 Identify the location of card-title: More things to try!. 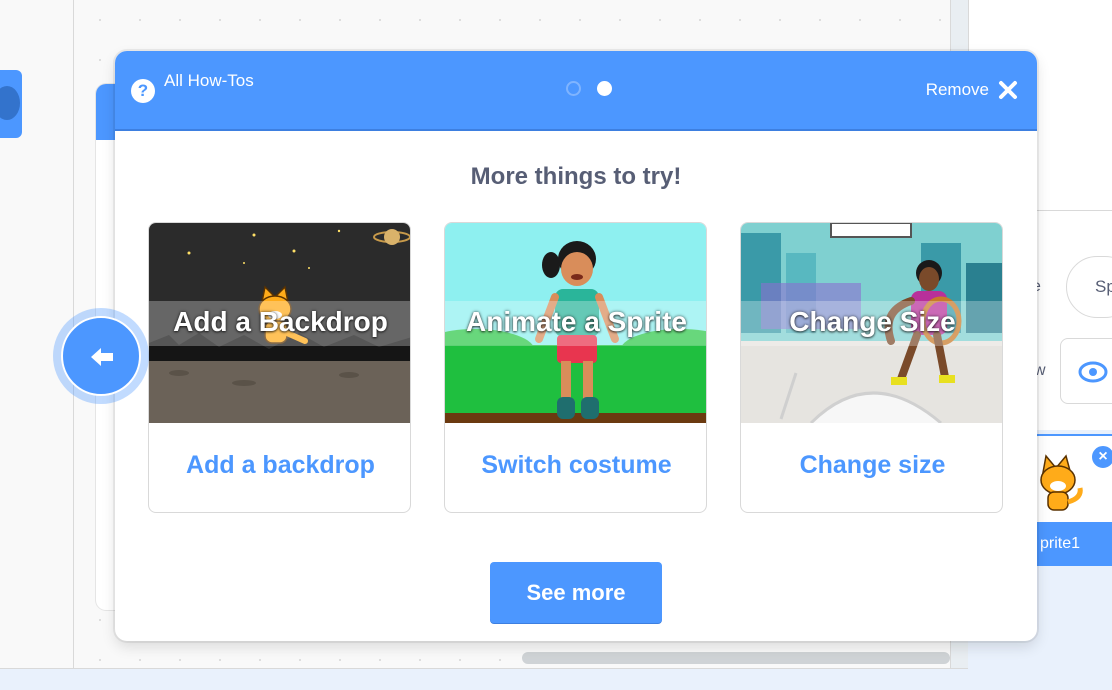
(576, 176).